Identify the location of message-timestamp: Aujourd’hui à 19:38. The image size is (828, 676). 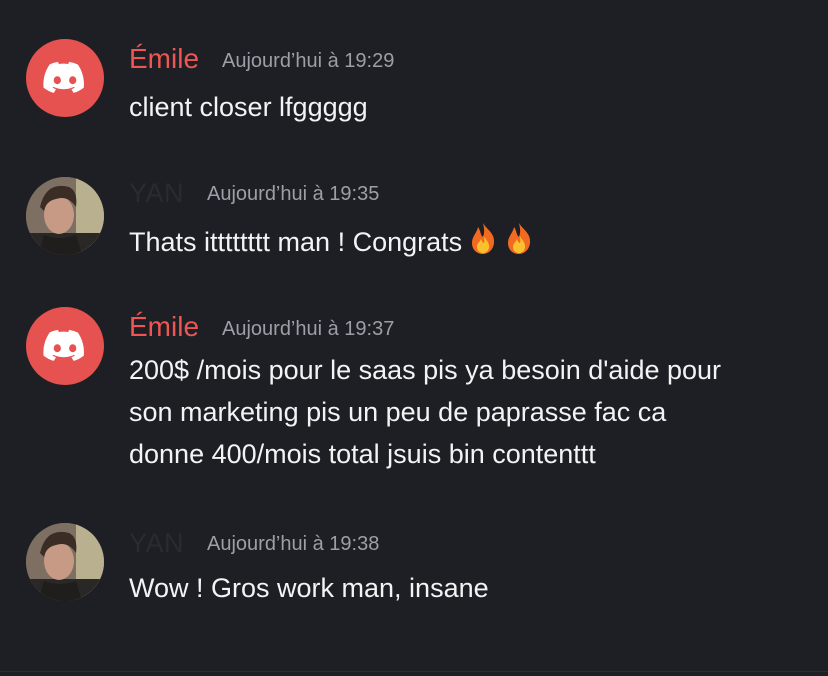
(293, 544).